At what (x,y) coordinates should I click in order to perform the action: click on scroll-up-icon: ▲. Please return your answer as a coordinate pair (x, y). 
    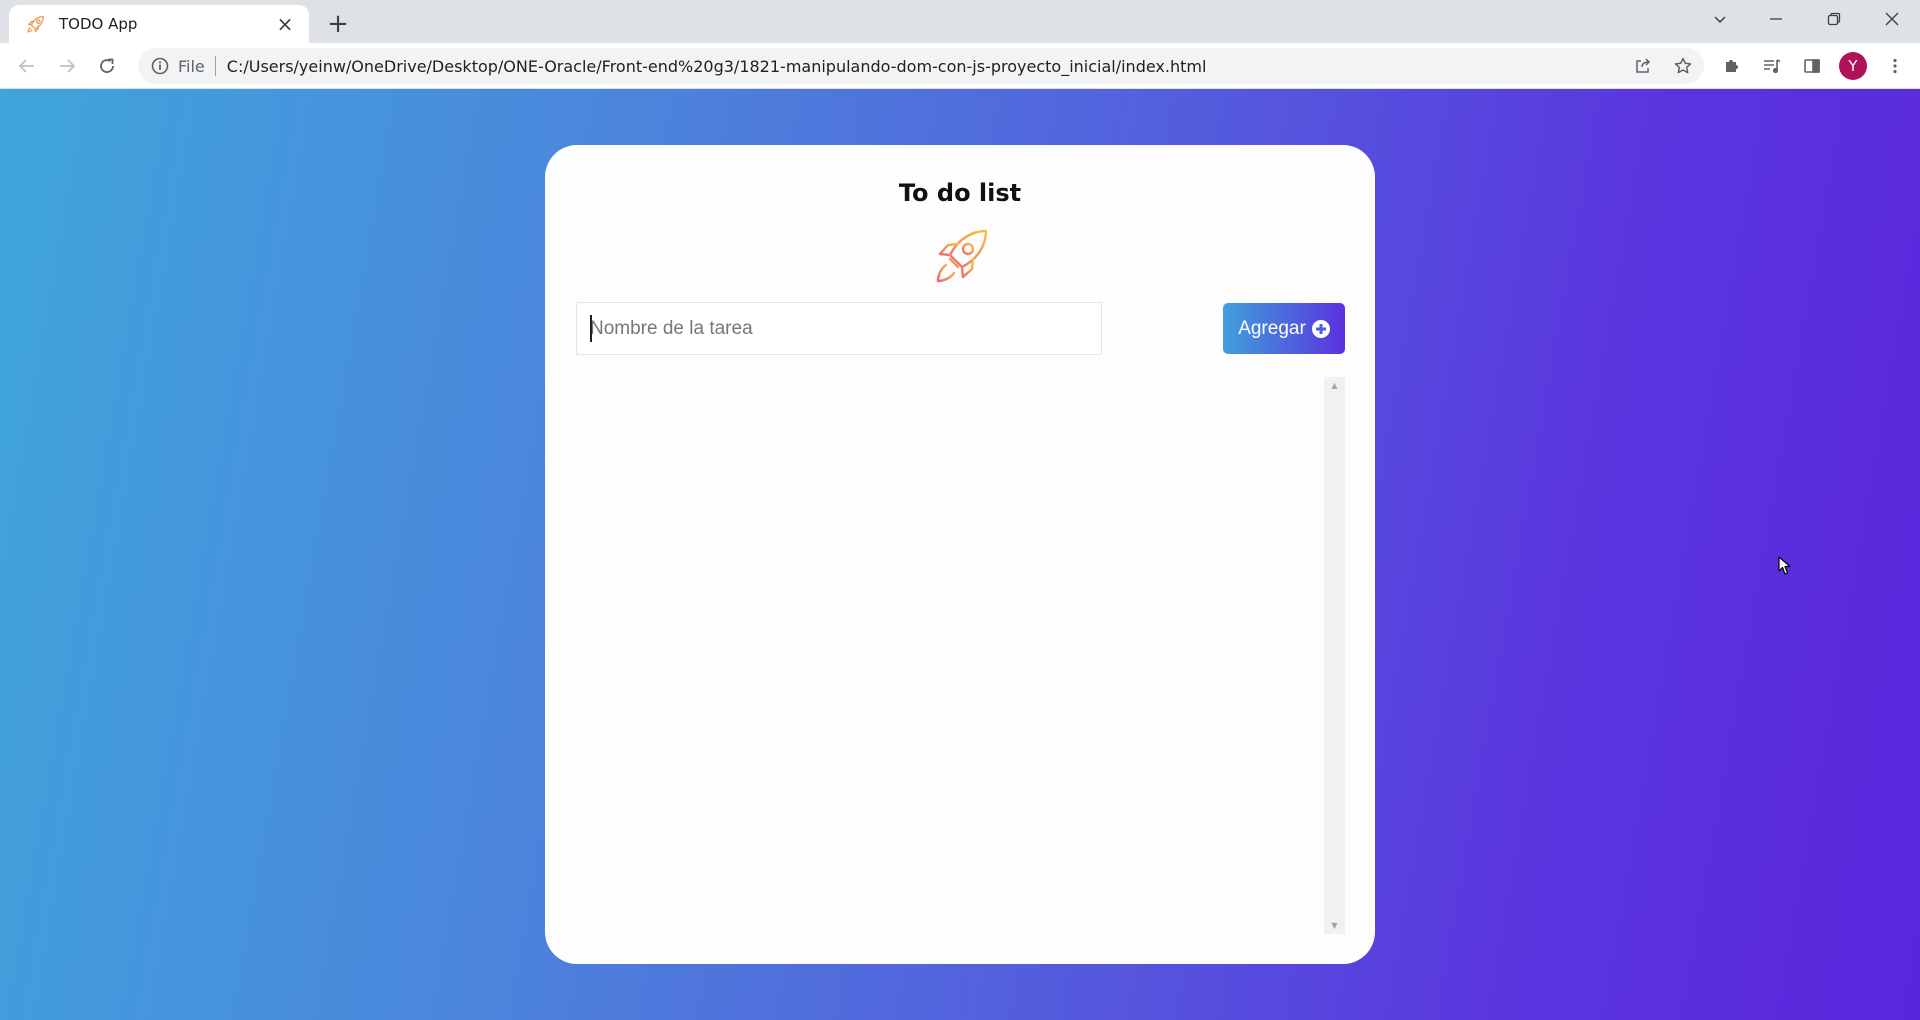
    Looking at the image, I should click on (1334, 385).